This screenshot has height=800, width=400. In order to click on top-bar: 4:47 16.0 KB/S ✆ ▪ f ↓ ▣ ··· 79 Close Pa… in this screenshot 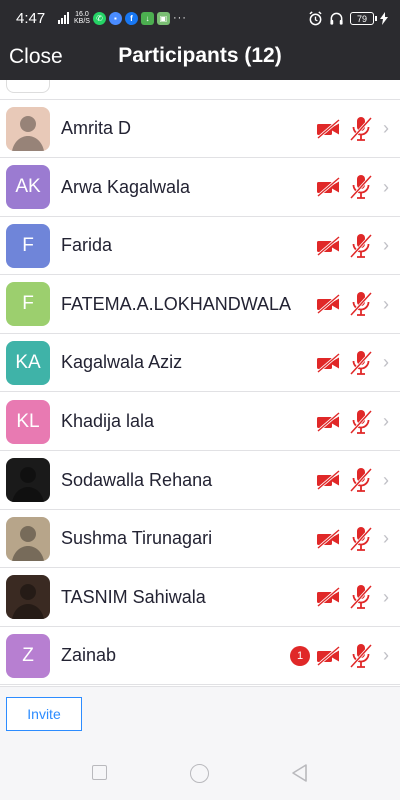, I will do `click(200, 40)`.